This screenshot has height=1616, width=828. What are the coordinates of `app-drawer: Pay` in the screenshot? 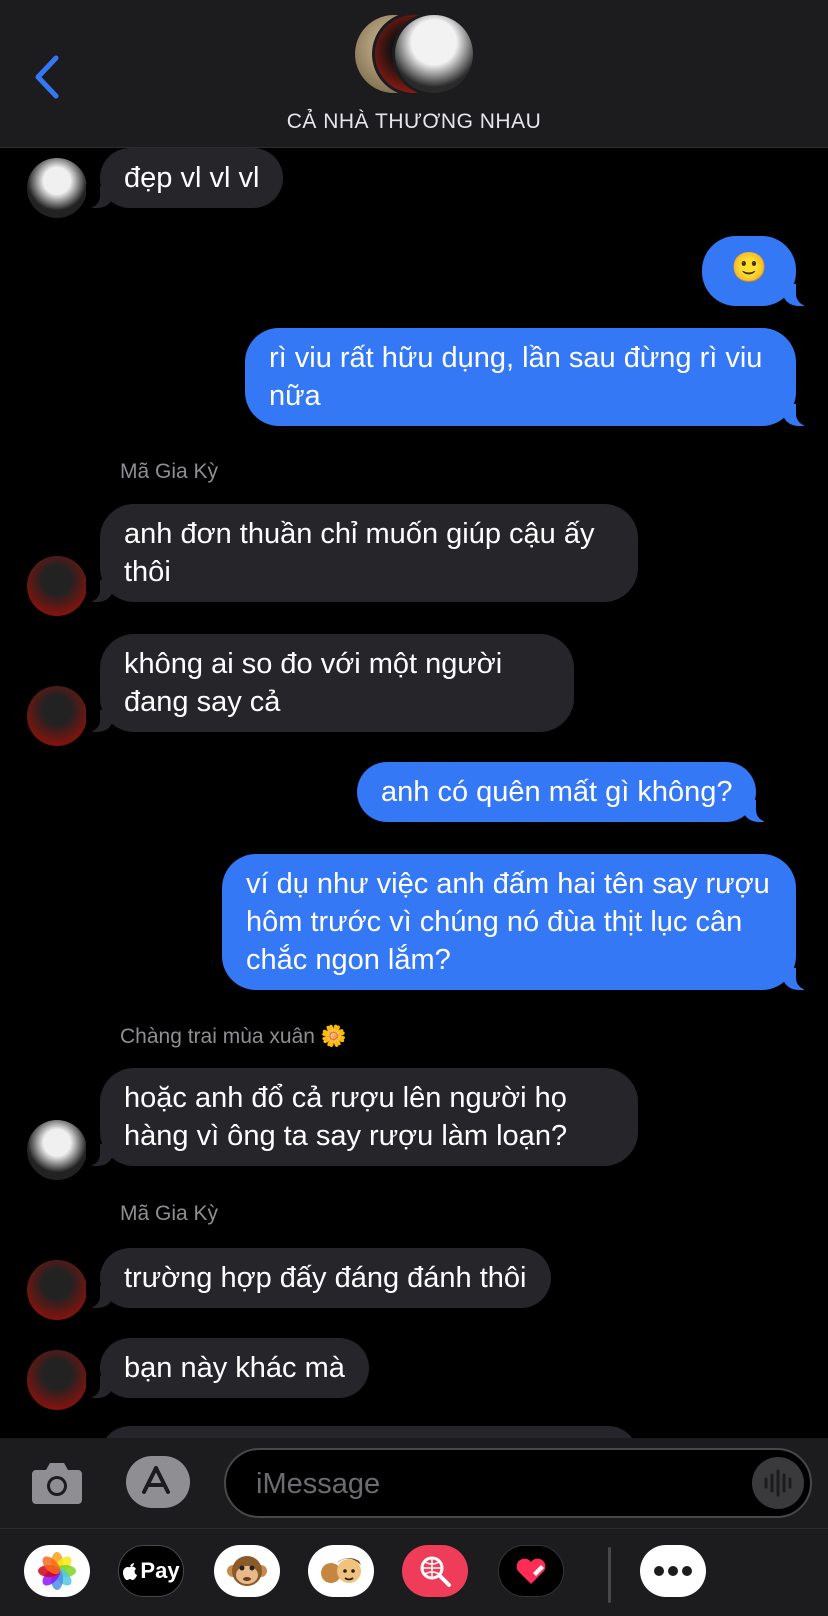 It's located at (414, 1572).